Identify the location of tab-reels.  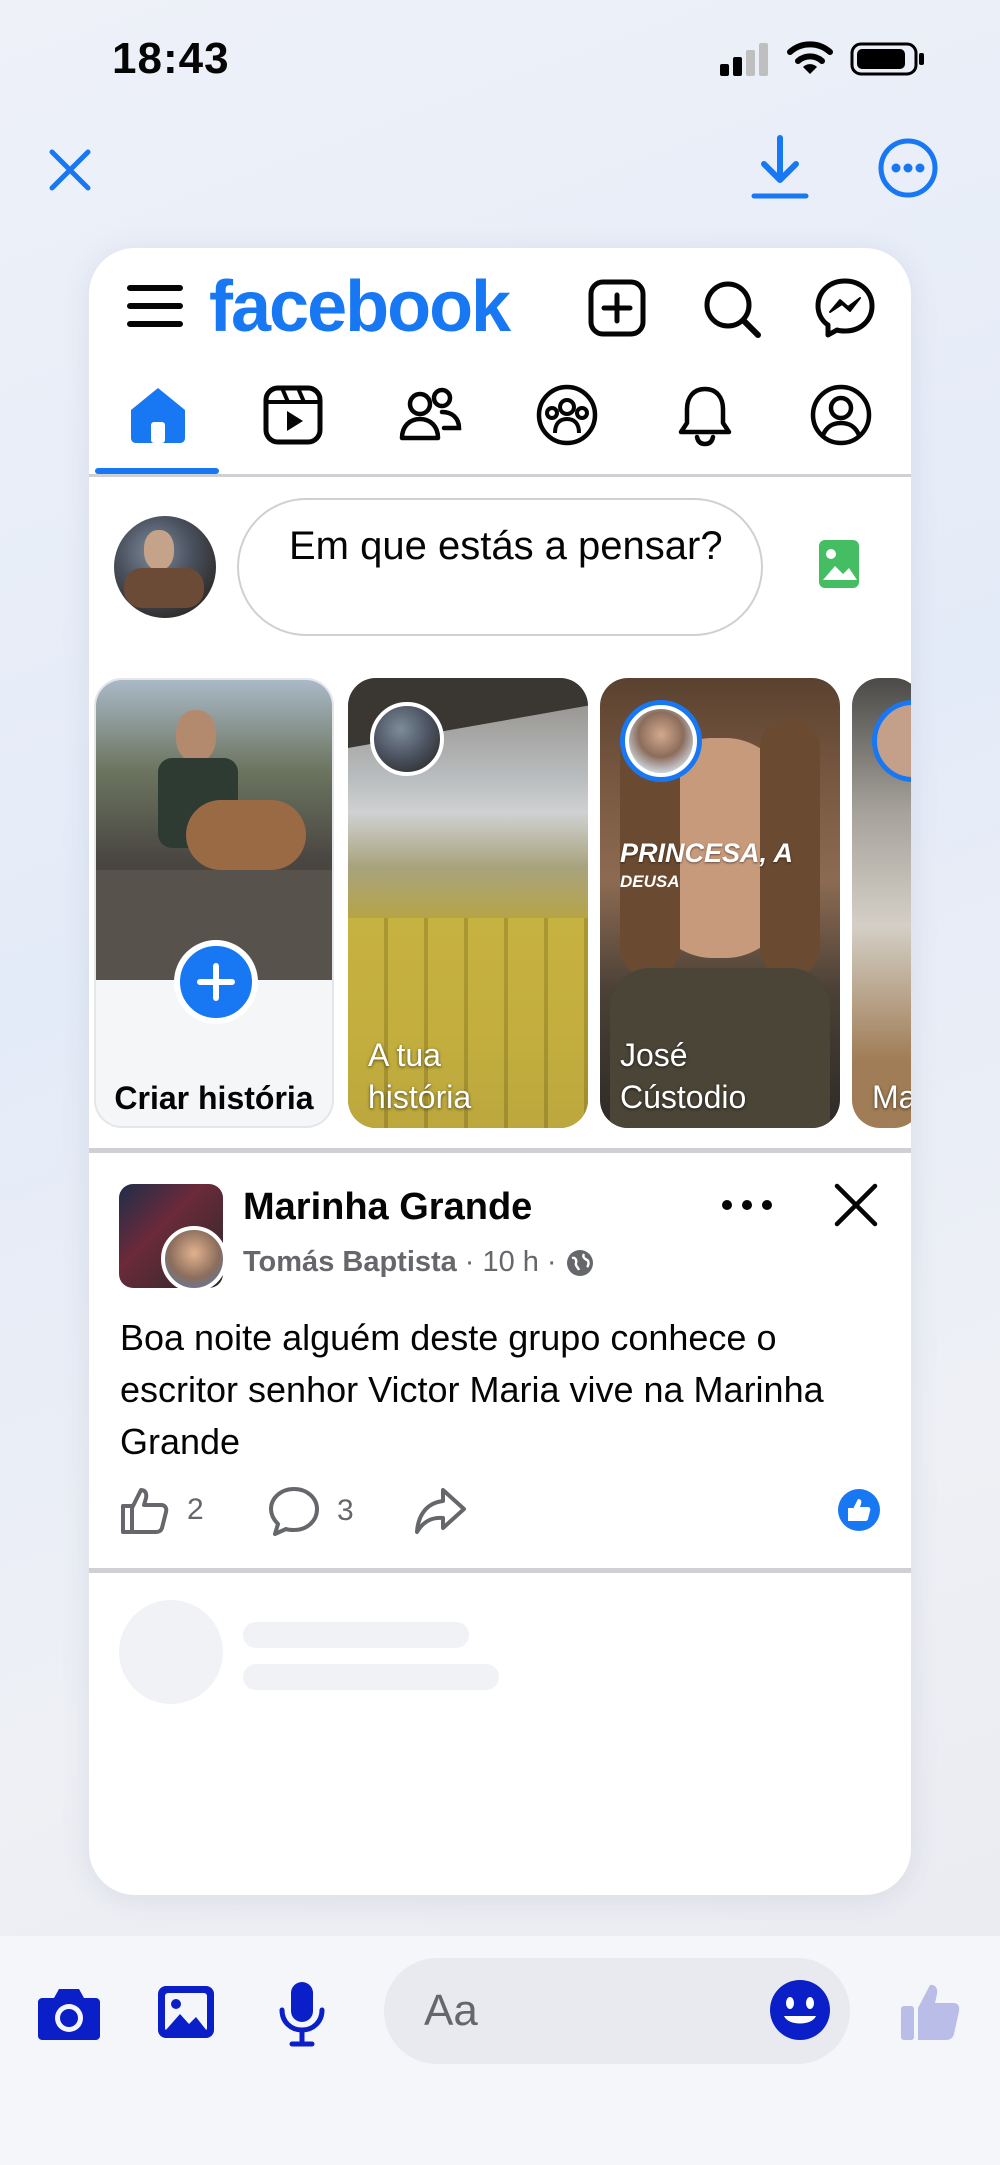
(293, 415).